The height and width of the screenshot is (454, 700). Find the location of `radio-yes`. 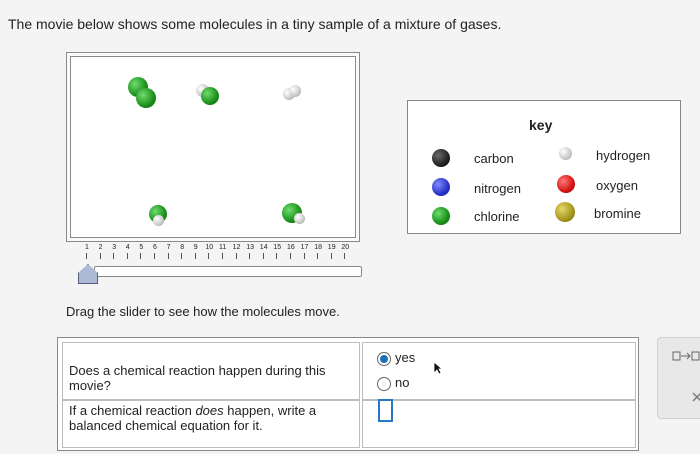

radio-yes is located at coordinates (384, 359).